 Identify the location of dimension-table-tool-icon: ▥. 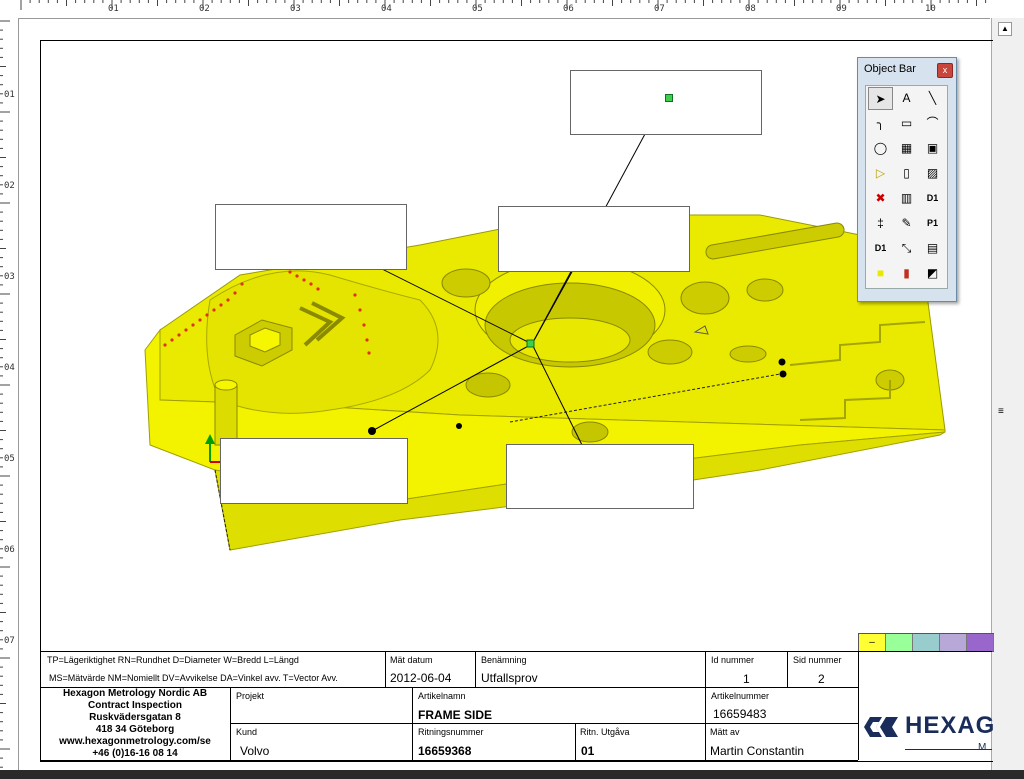
(906, 198).